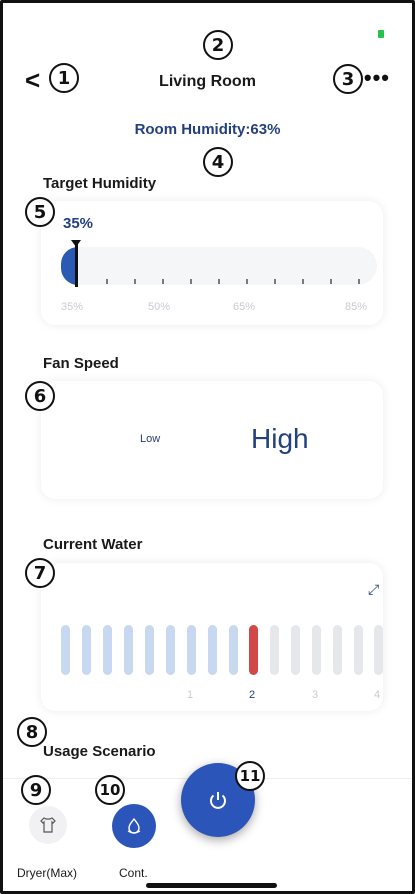  Describe the element at coordinates (377, 695) in the screenshot. I see `water-level-label: 4` at that location.